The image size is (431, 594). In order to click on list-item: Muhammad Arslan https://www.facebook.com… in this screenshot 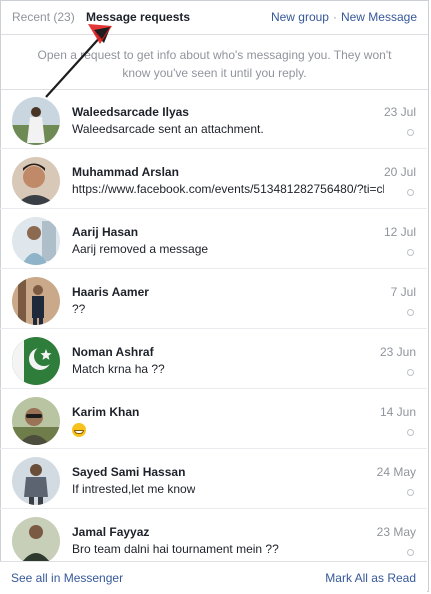, I will do `click(213, 179)`.